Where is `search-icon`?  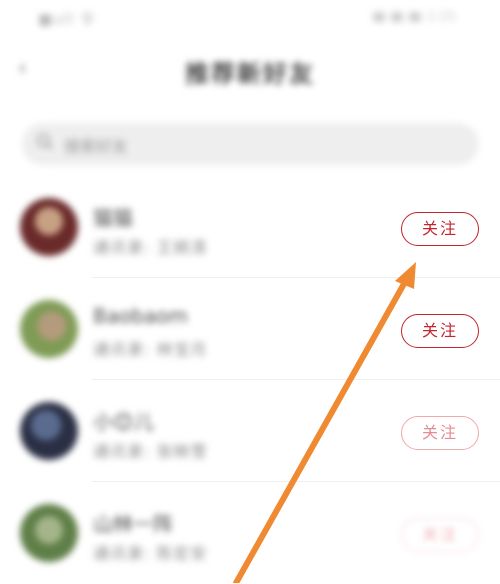 search-icon is located at coordinates (45, 142).